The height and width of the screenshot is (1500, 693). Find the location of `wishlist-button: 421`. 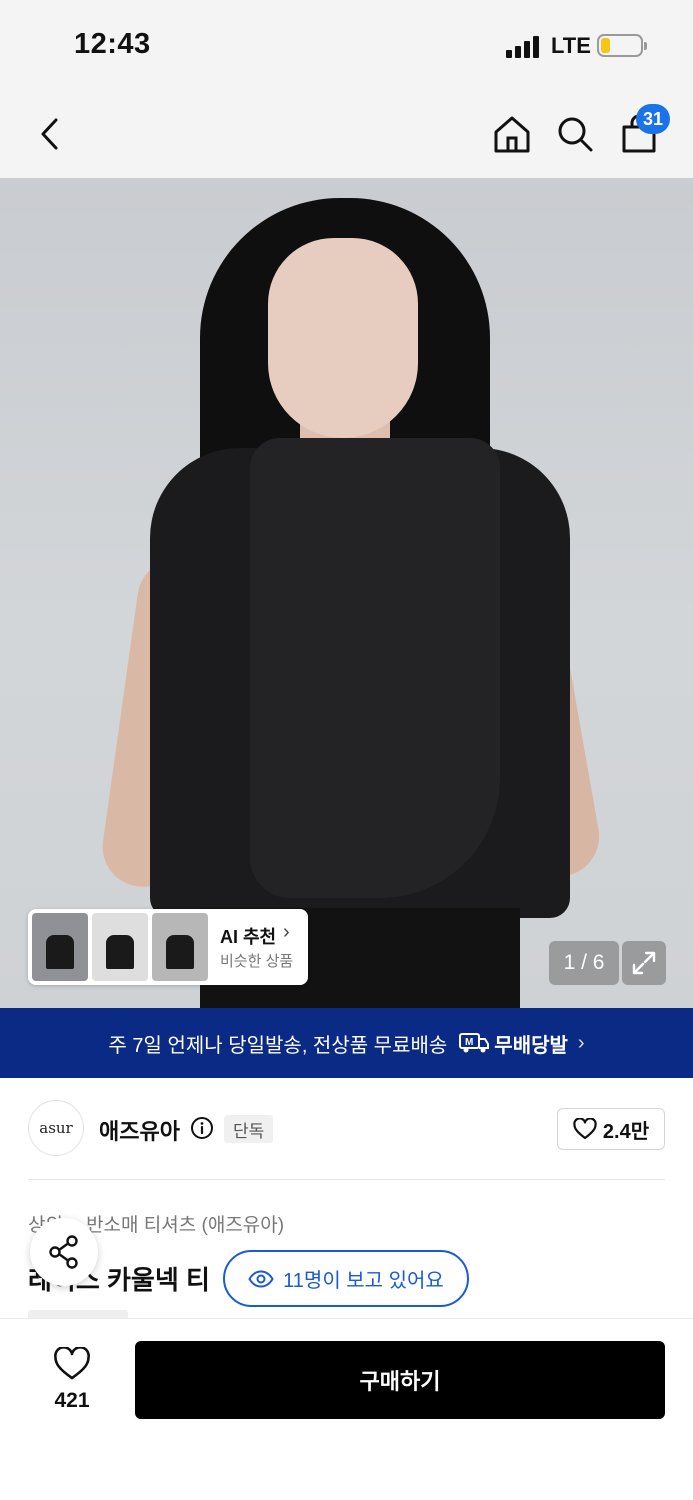

wishlist-button: 421 is located at coordinates (72, 1378).